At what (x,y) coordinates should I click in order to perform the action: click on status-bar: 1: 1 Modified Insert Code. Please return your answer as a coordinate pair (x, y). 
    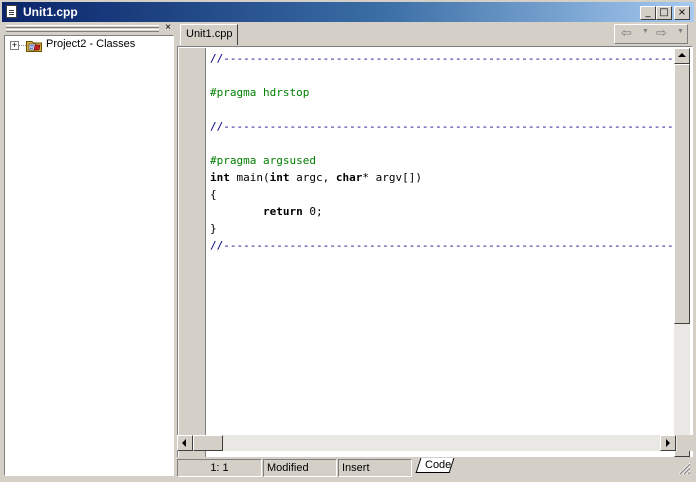
    Looking at the image, I should click on (435, 467).